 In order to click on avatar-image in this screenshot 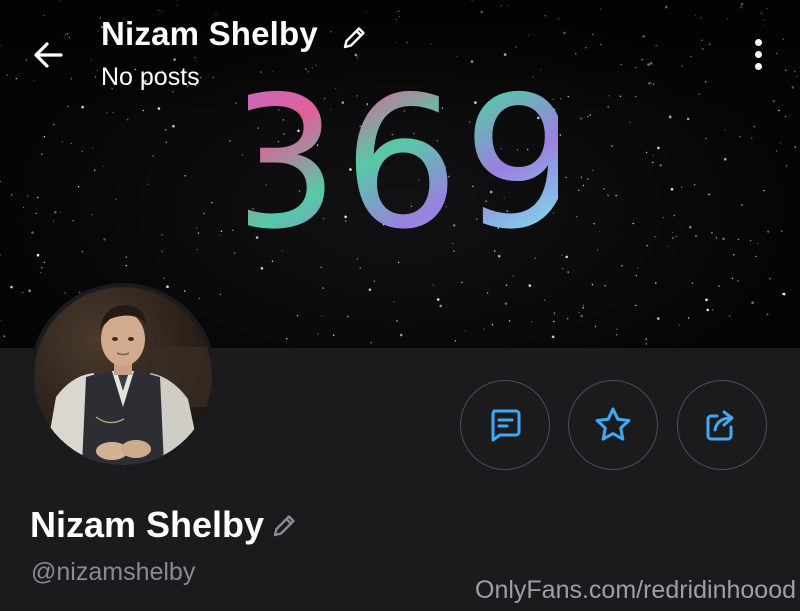, I will do `click(123, 376)`.